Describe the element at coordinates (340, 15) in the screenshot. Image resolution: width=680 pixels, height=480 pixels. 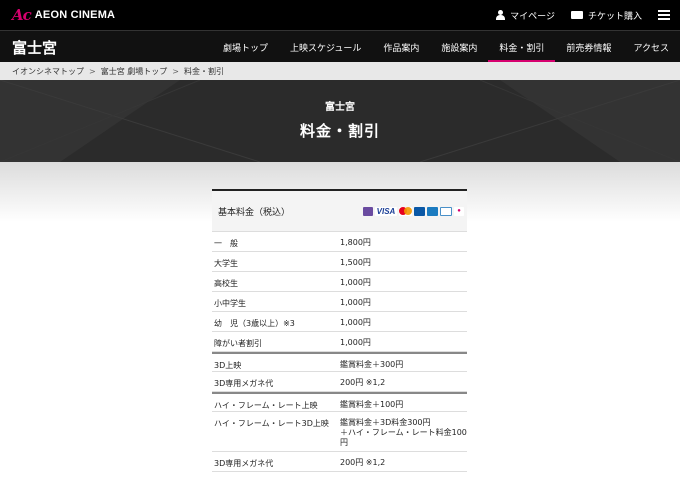
I see `top-bar: Ac AEON CINEMA マイページ チケット購入` at that location.